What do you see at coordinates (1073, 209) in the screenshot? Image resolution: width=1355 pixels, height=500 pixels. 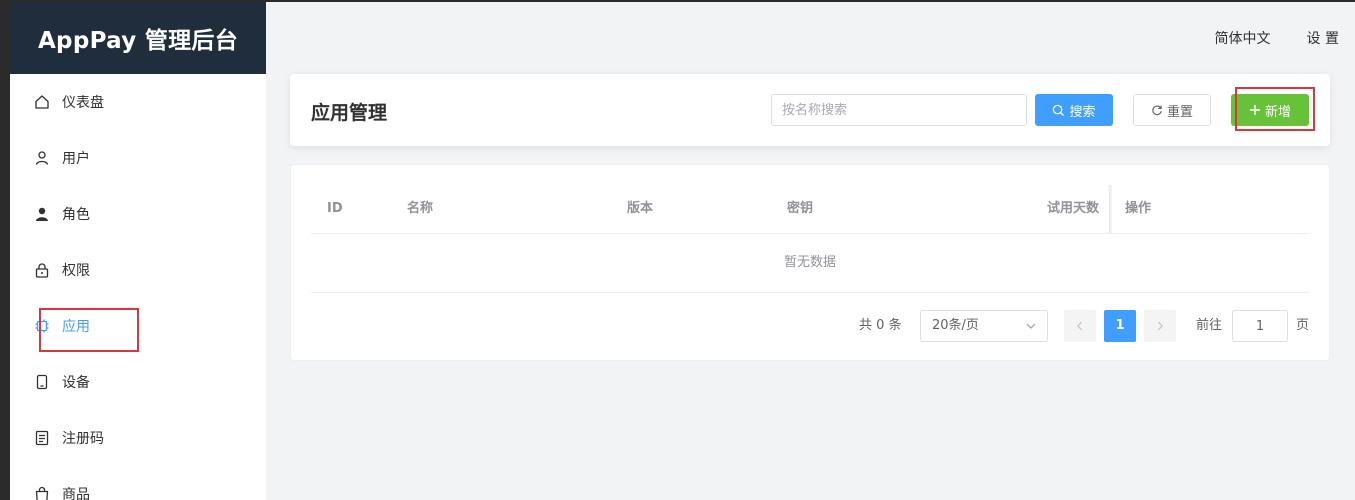 I see `column-header-trial-days: 试用天数` at bounding box center [1073, 209].